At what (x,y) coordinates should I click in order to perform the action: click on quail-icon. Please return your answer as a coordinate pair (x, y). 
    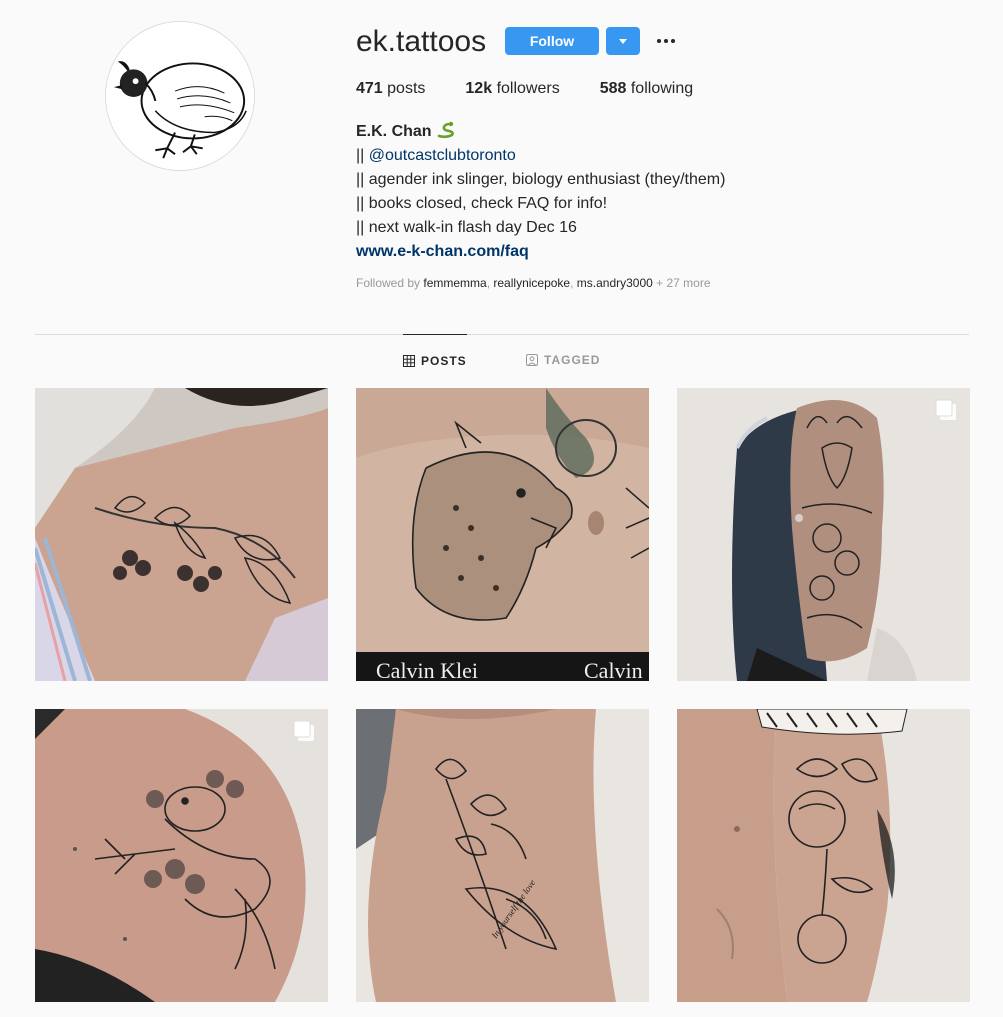
    Looking at the image, I should click on (180, 96).